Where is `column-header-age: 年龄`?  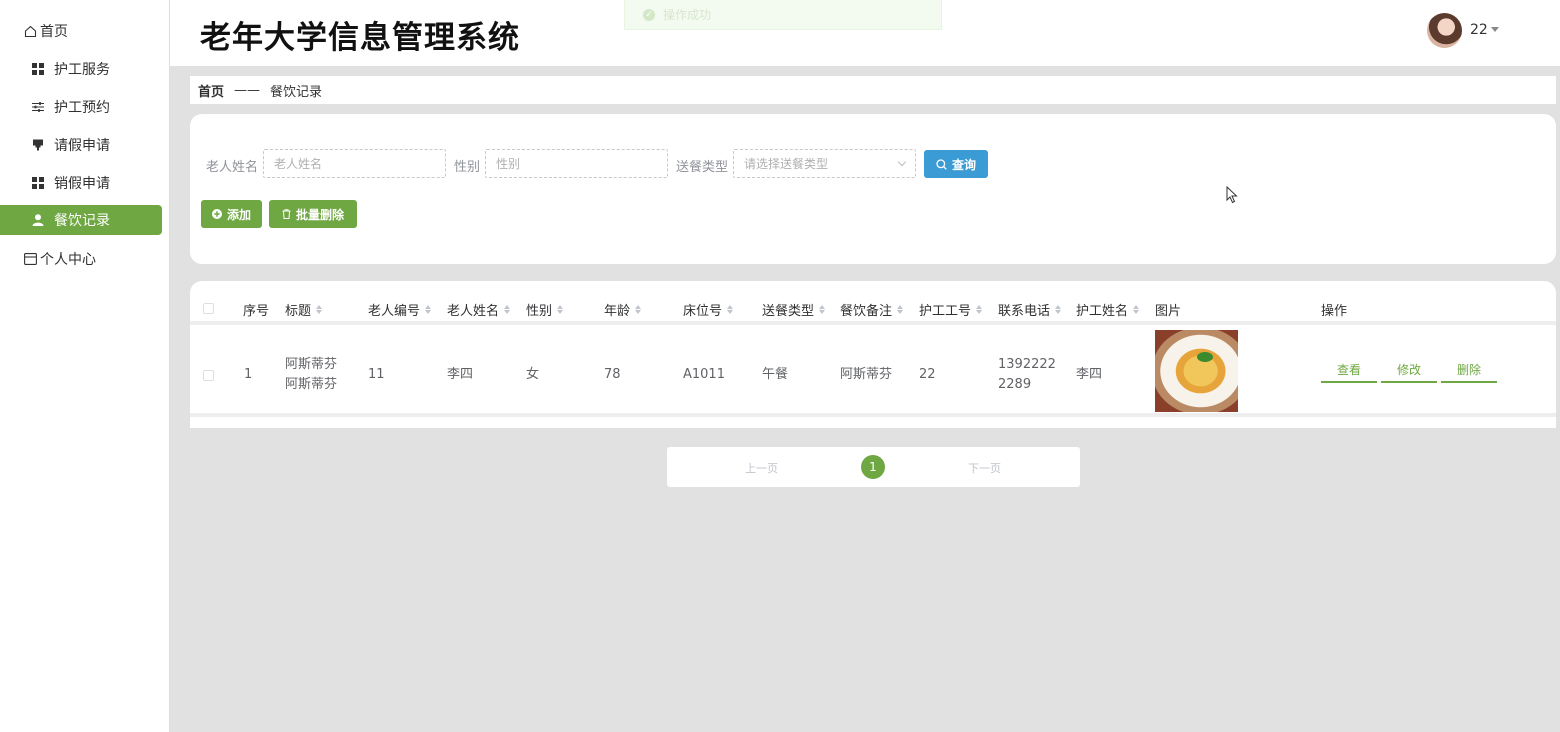 column-header-age: 年龄 is located at coordinates (623, 309).